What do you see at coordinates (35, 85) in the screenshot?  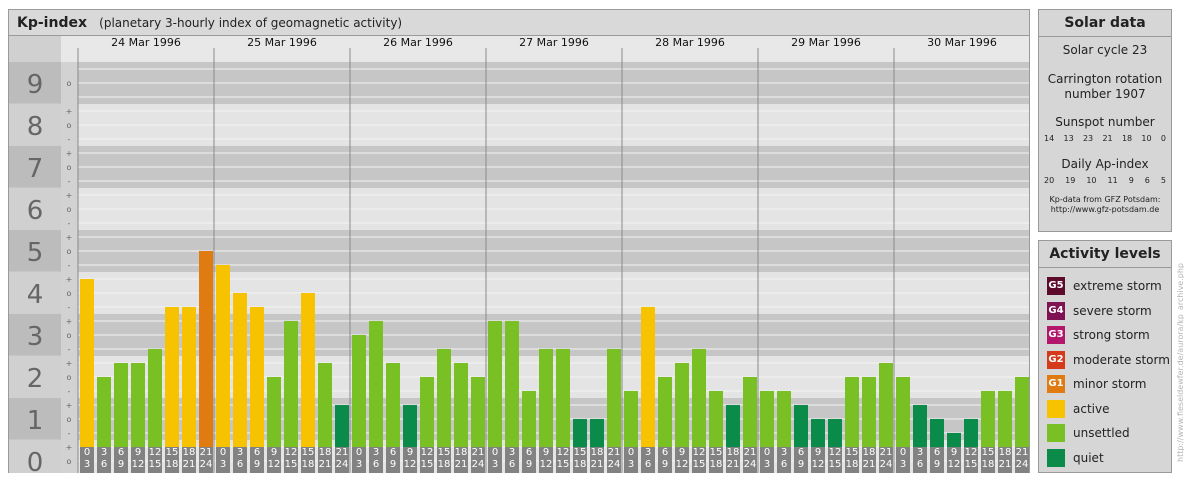 I see `y-tick-label: 9` at bounding box center [35, 85].